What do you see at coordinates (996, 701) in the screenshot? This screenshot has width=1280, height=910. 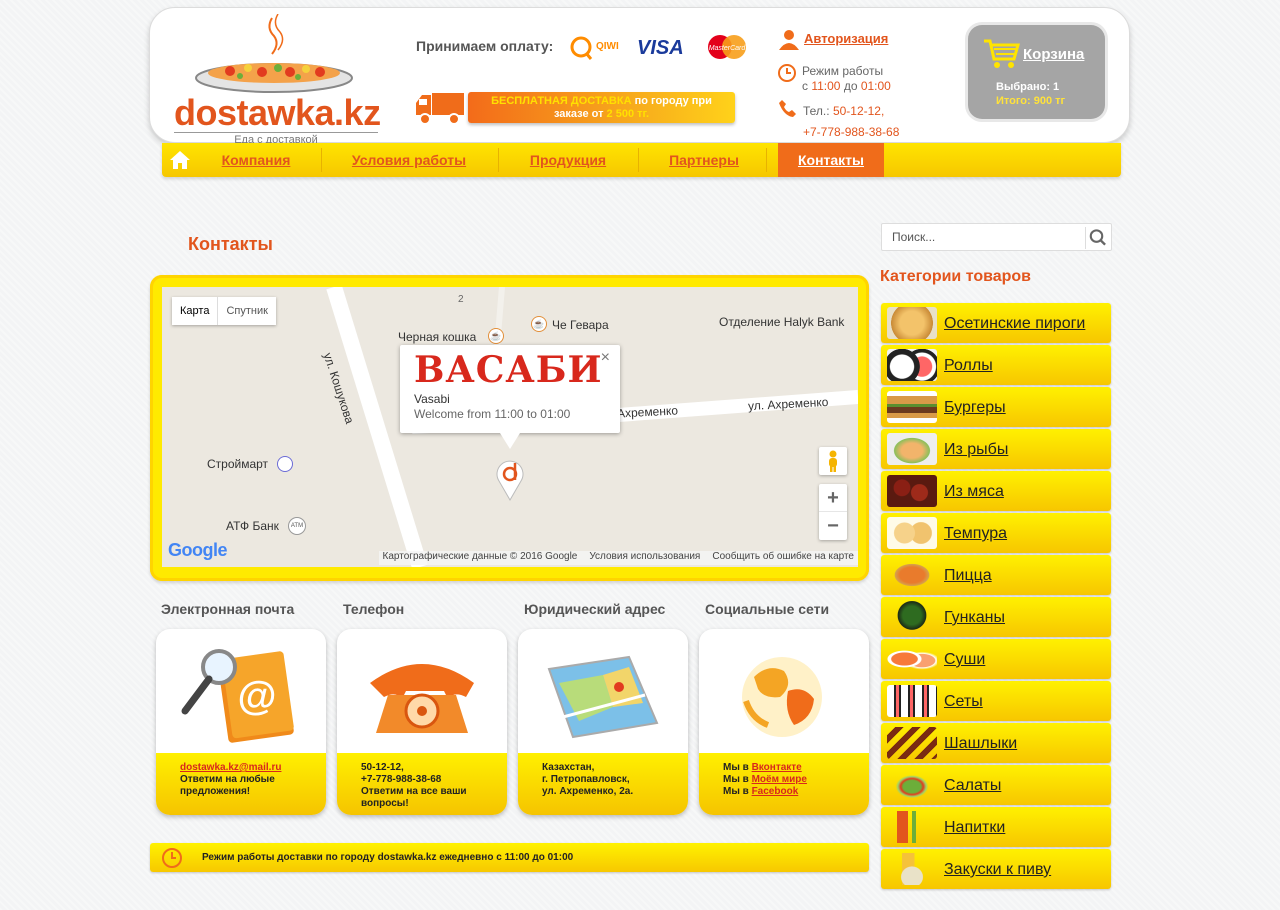 I see `category-item: Сеты` at bounding box center [996, 701].